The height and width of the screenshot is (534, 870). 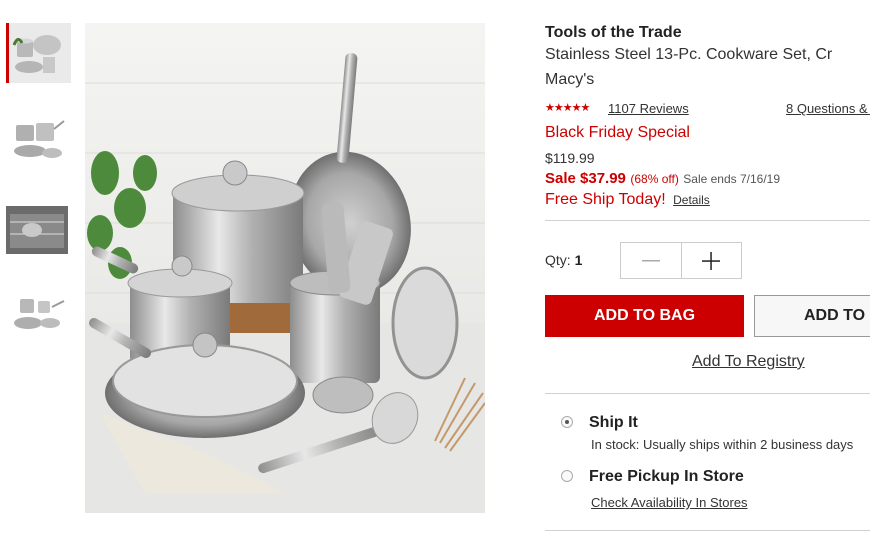 I want to click on decrease-quantity-button, so click(x=651, y=260).